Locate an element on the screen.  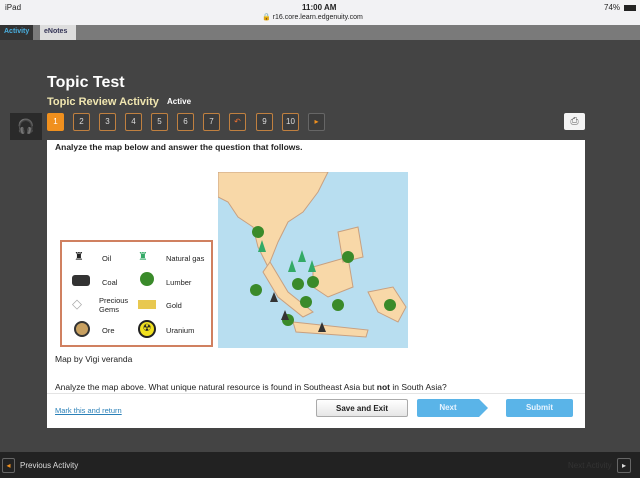
southeast-asia-map is located at coordinates (313, 260).